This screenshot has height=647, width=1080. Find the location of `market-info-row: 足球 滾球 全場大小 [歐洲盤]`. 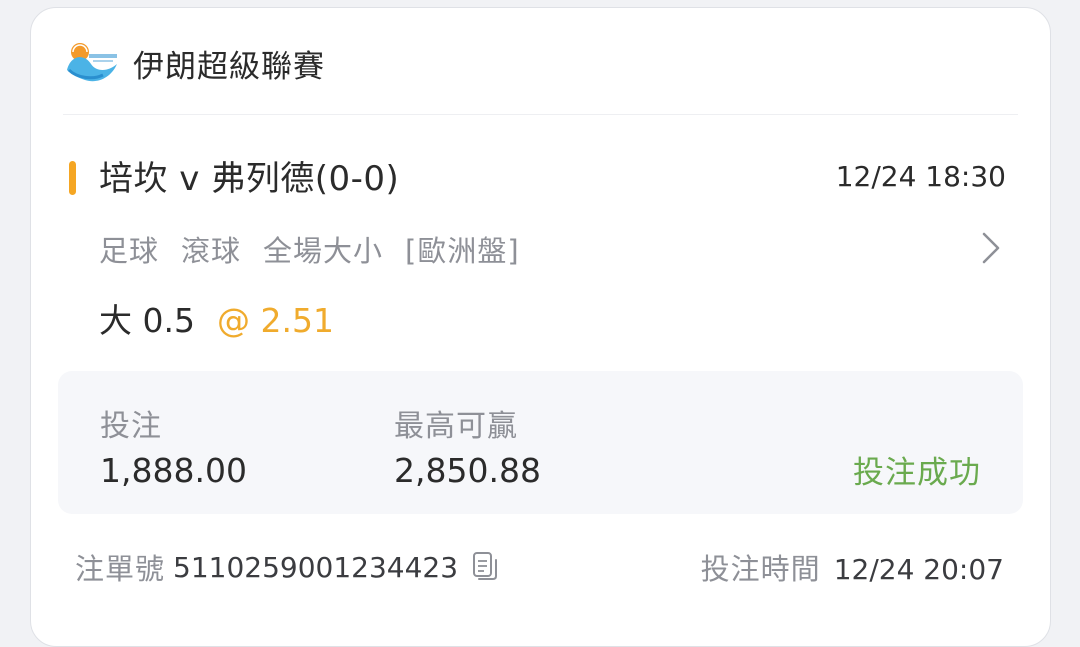

market-info-row: 足球 滾球 全場大小 [歐洲盤] is located at coordinates (320, 249).